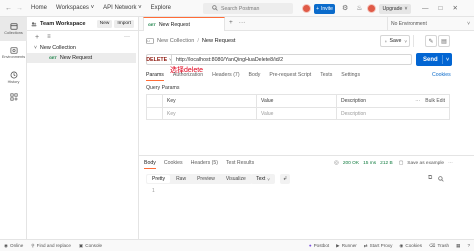  Describe the element at coordinates (350, 75) in the screenshot. I see `tab-settings: Settings` at that location.